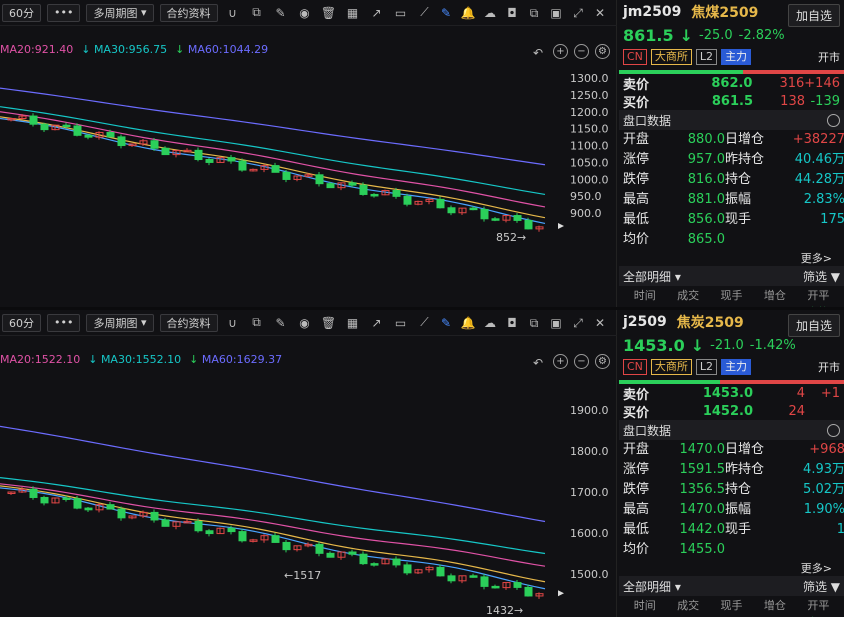 The height and width of the screenshot is (617, 844). Describe the element at coordinates (636, 469) in the screenshot. I see `stat-label: 涨停` at that location.